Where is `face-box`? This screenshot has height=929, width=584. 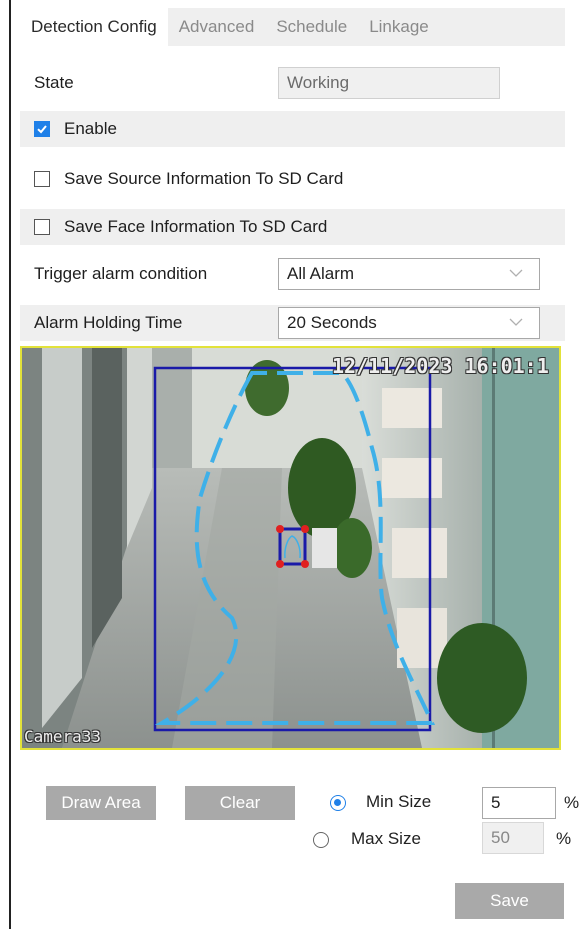 face-box is located at coordinates (292, 546).